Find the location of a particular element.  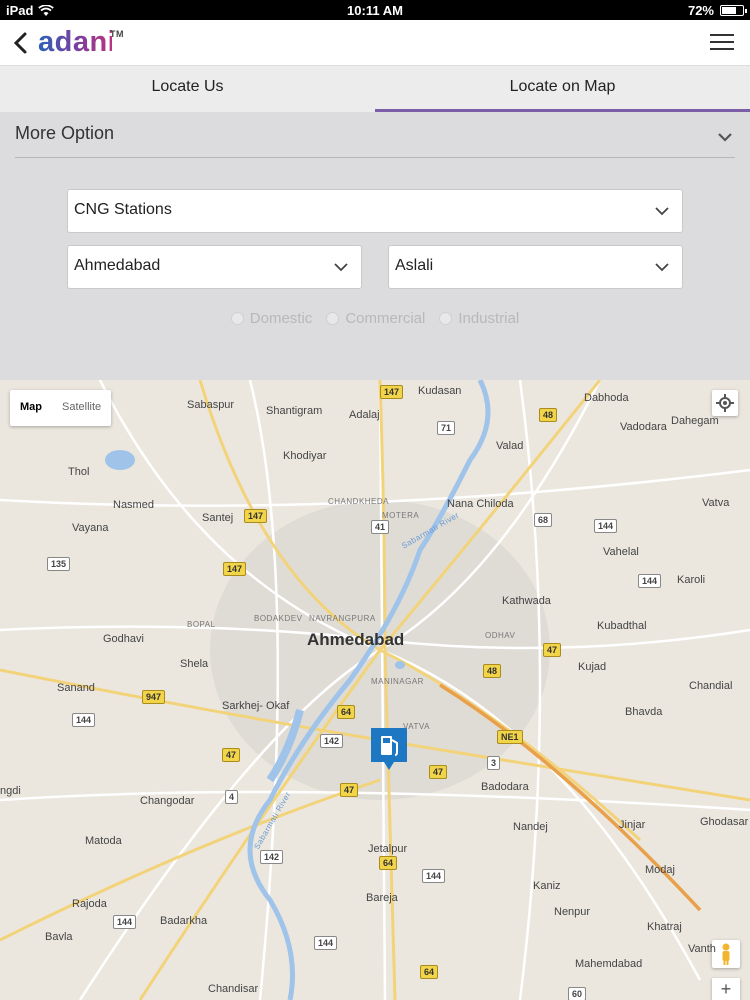

place-label: Rajoda is located at coordinates (89, 904).